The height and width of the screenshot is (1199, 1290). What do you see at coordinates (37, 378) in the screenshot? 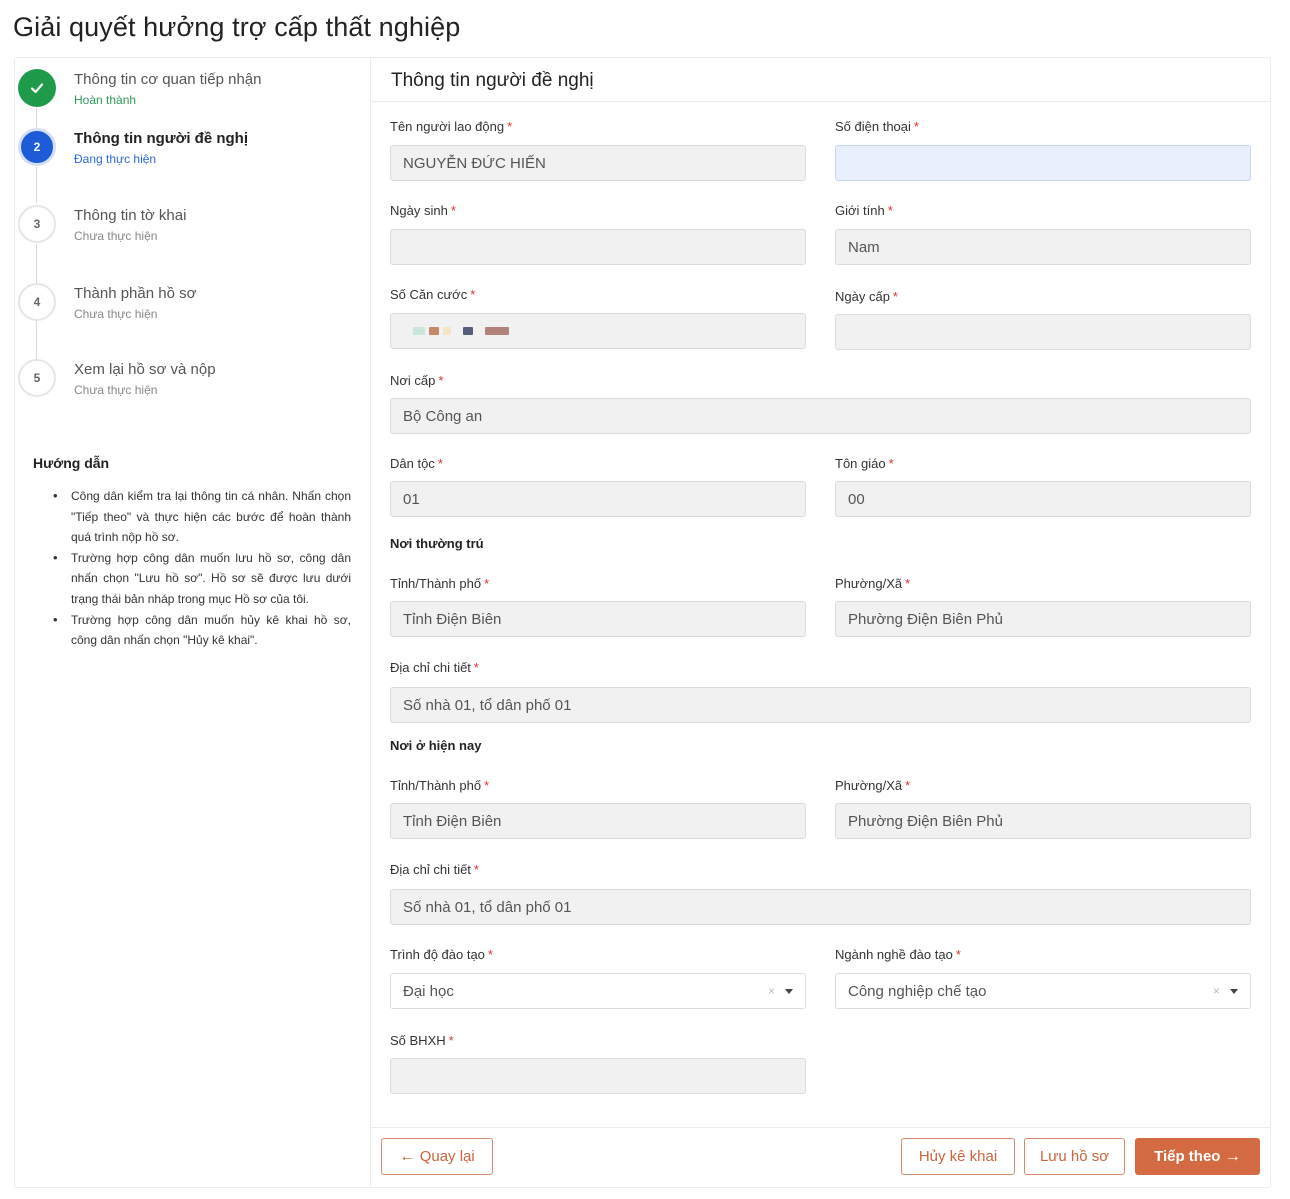
I see `step-number: 5` at bounding box center [37, 378].